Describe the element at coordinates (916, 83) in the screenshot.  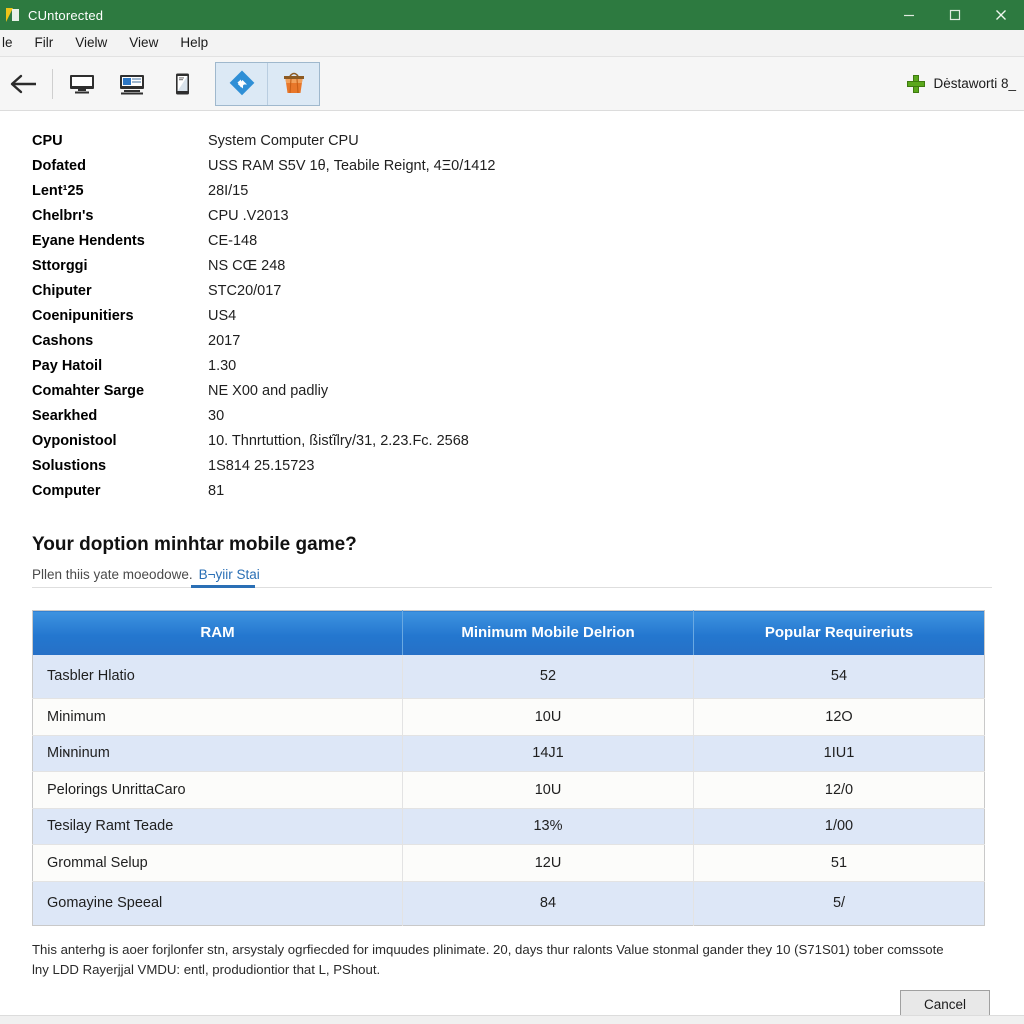
I see `plus-icon` at that location.